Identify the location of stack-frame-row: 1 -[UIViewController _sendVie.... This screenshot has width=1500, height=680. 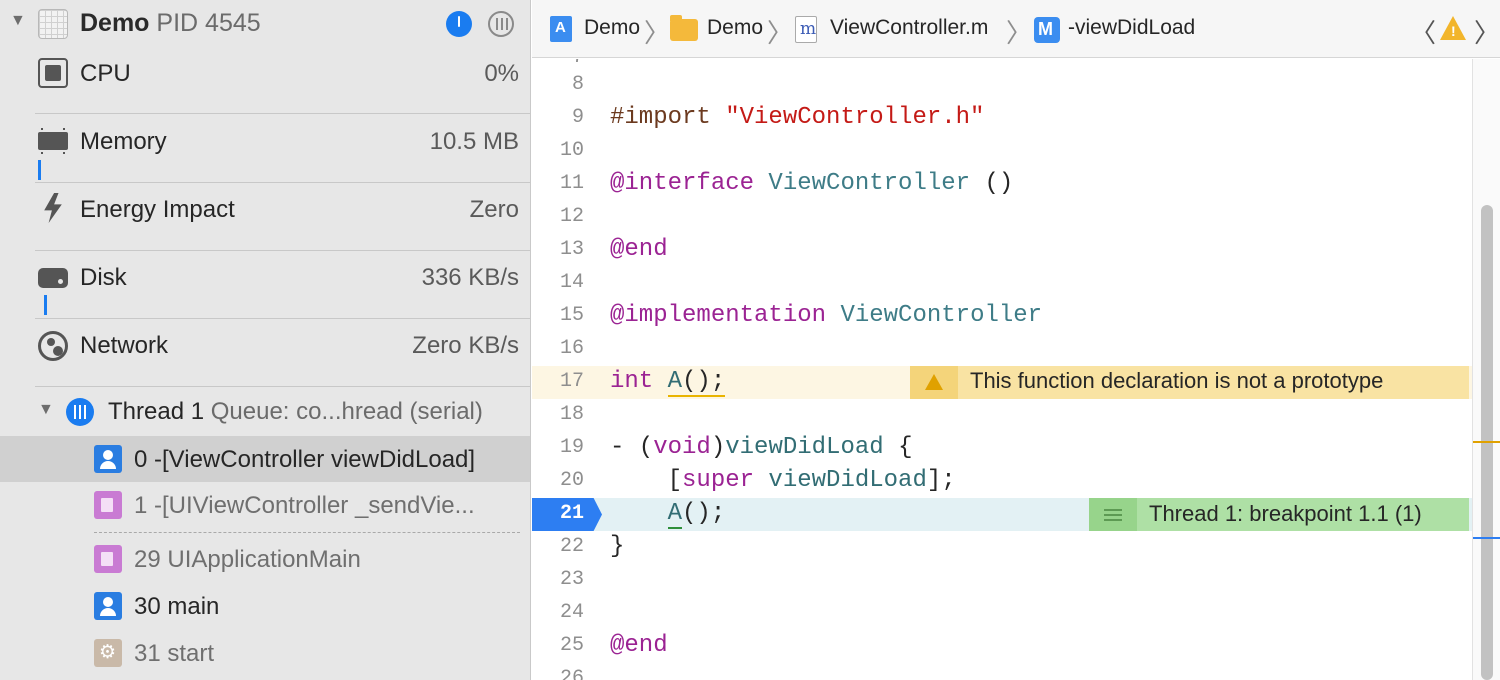
(265, 505).